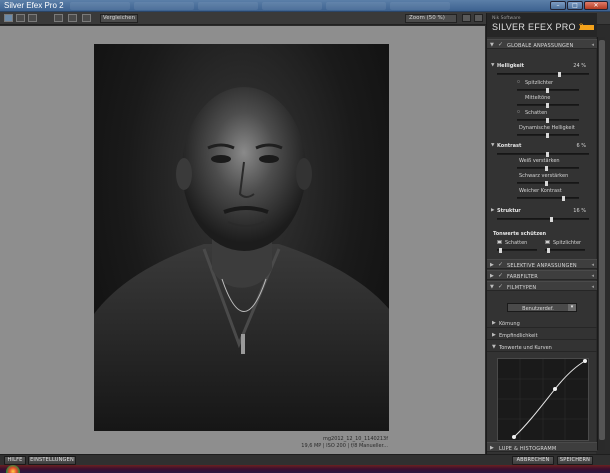 The image size is (610, 473). What do you see at coordinates (555, 389) in the screenshot?
I see `curve-point-mid` at bounding box center [555, 389].